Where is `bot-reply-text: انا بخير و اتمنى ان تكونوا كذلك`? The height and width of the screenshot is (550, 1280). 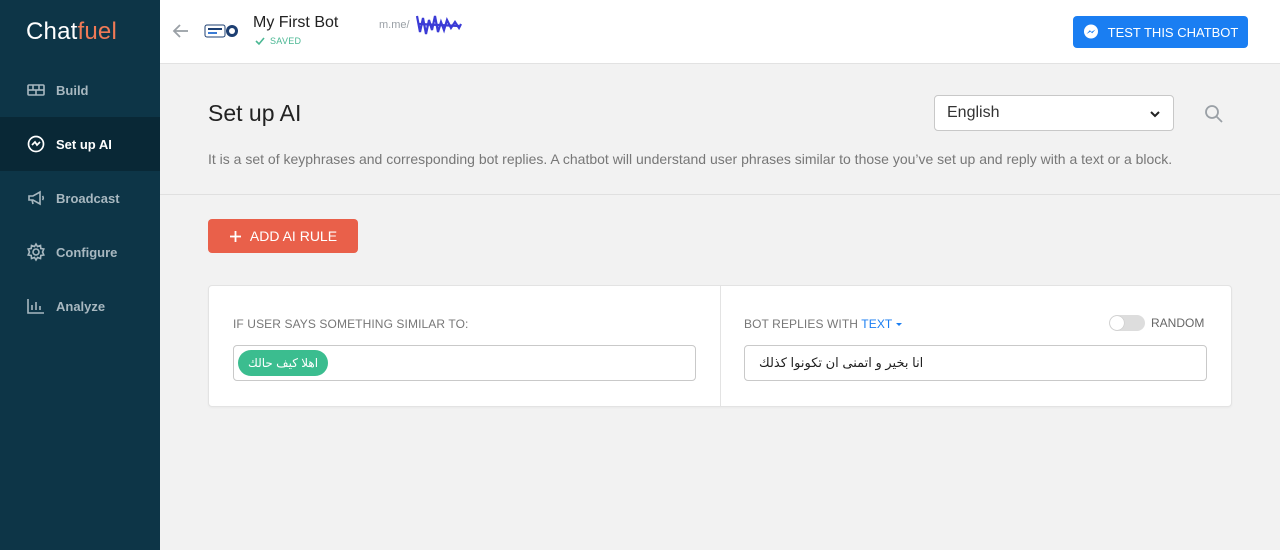 bot-reply-text: انا بخير و اتمنى ان تكونوا كذلك is located at coordinates (841, 362).